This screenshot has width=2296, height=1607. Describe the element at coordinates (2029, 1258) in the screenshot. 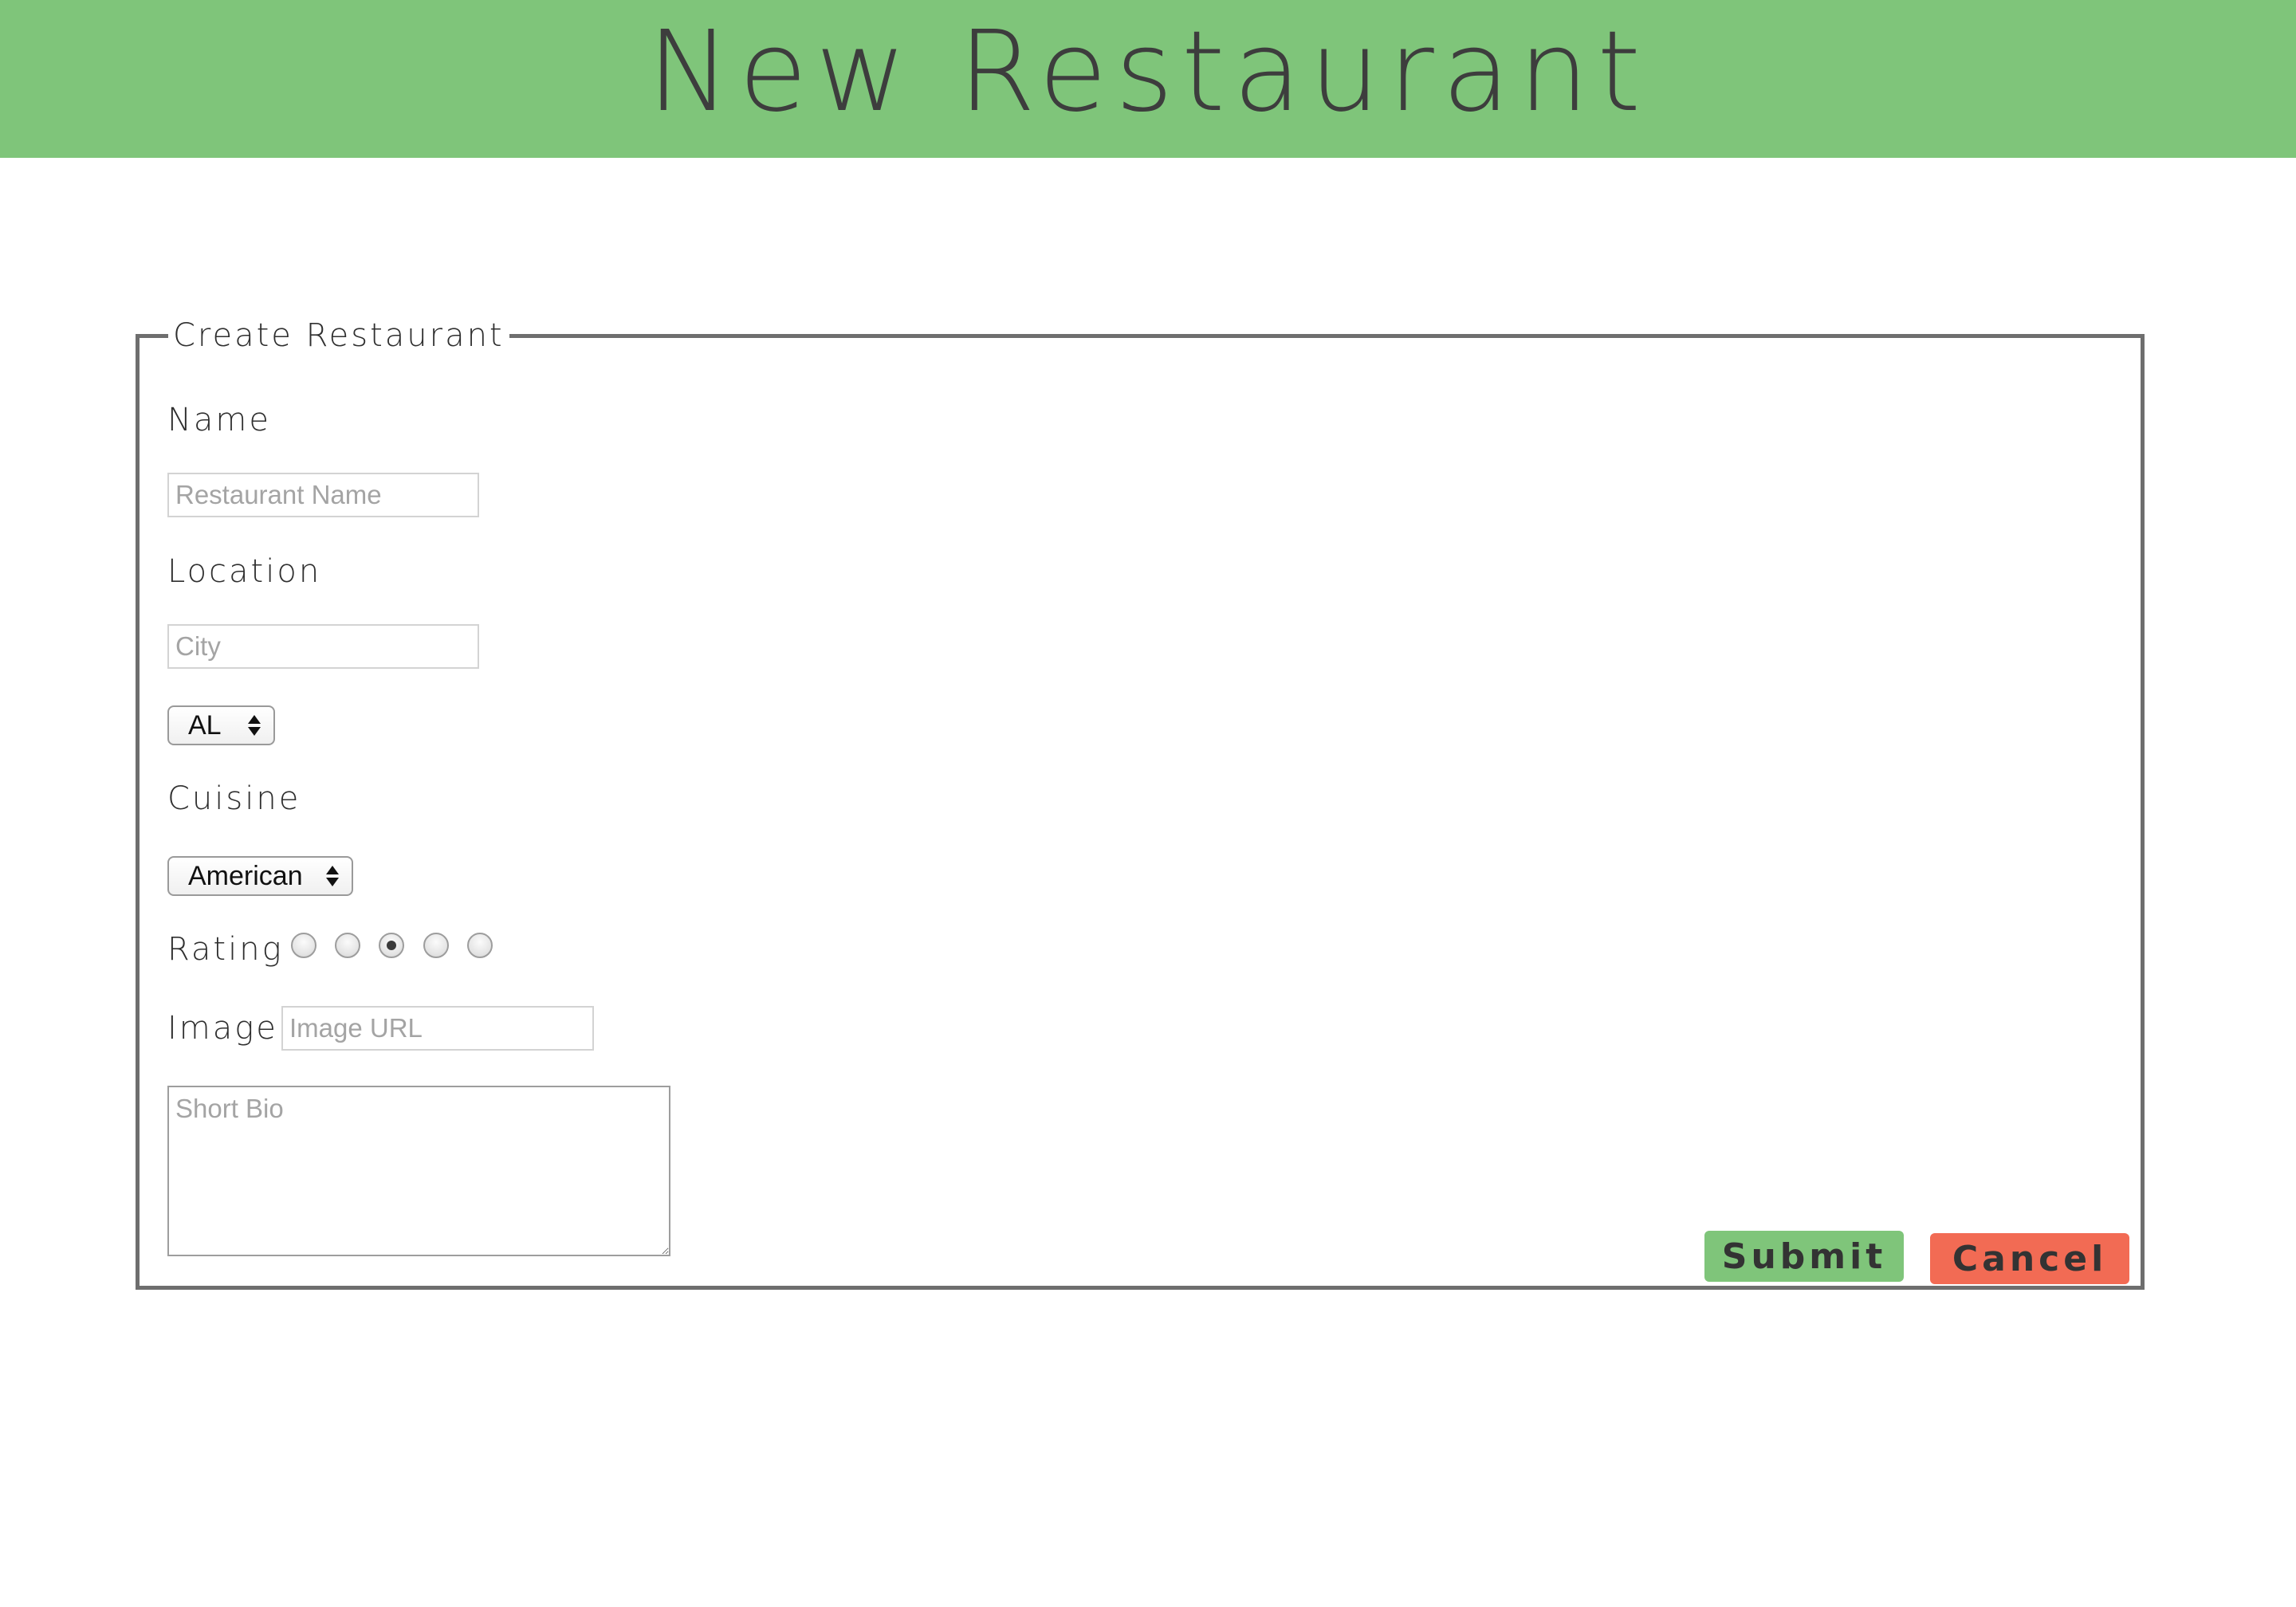

I see `cancel-button: Cancel` at that location.